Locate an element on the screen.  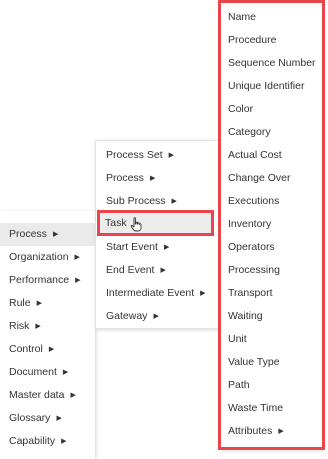
menu-item-label: Intermediate Event is located at coordinates (150, 293).